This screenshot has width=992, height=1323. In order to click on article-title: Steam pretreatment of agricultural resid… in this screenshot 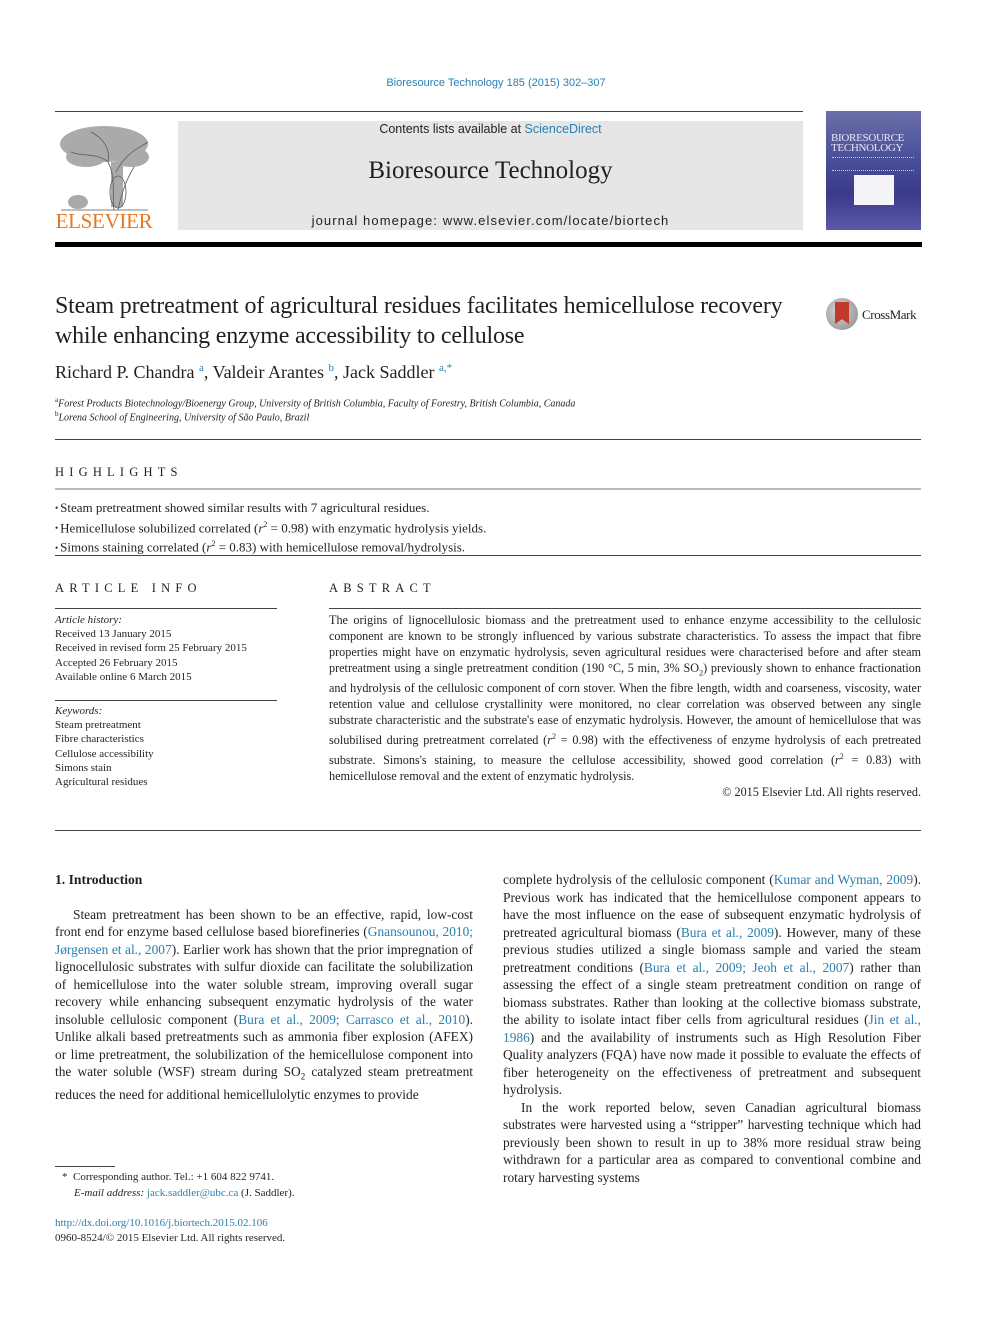, I will do `click(419, 321)`.